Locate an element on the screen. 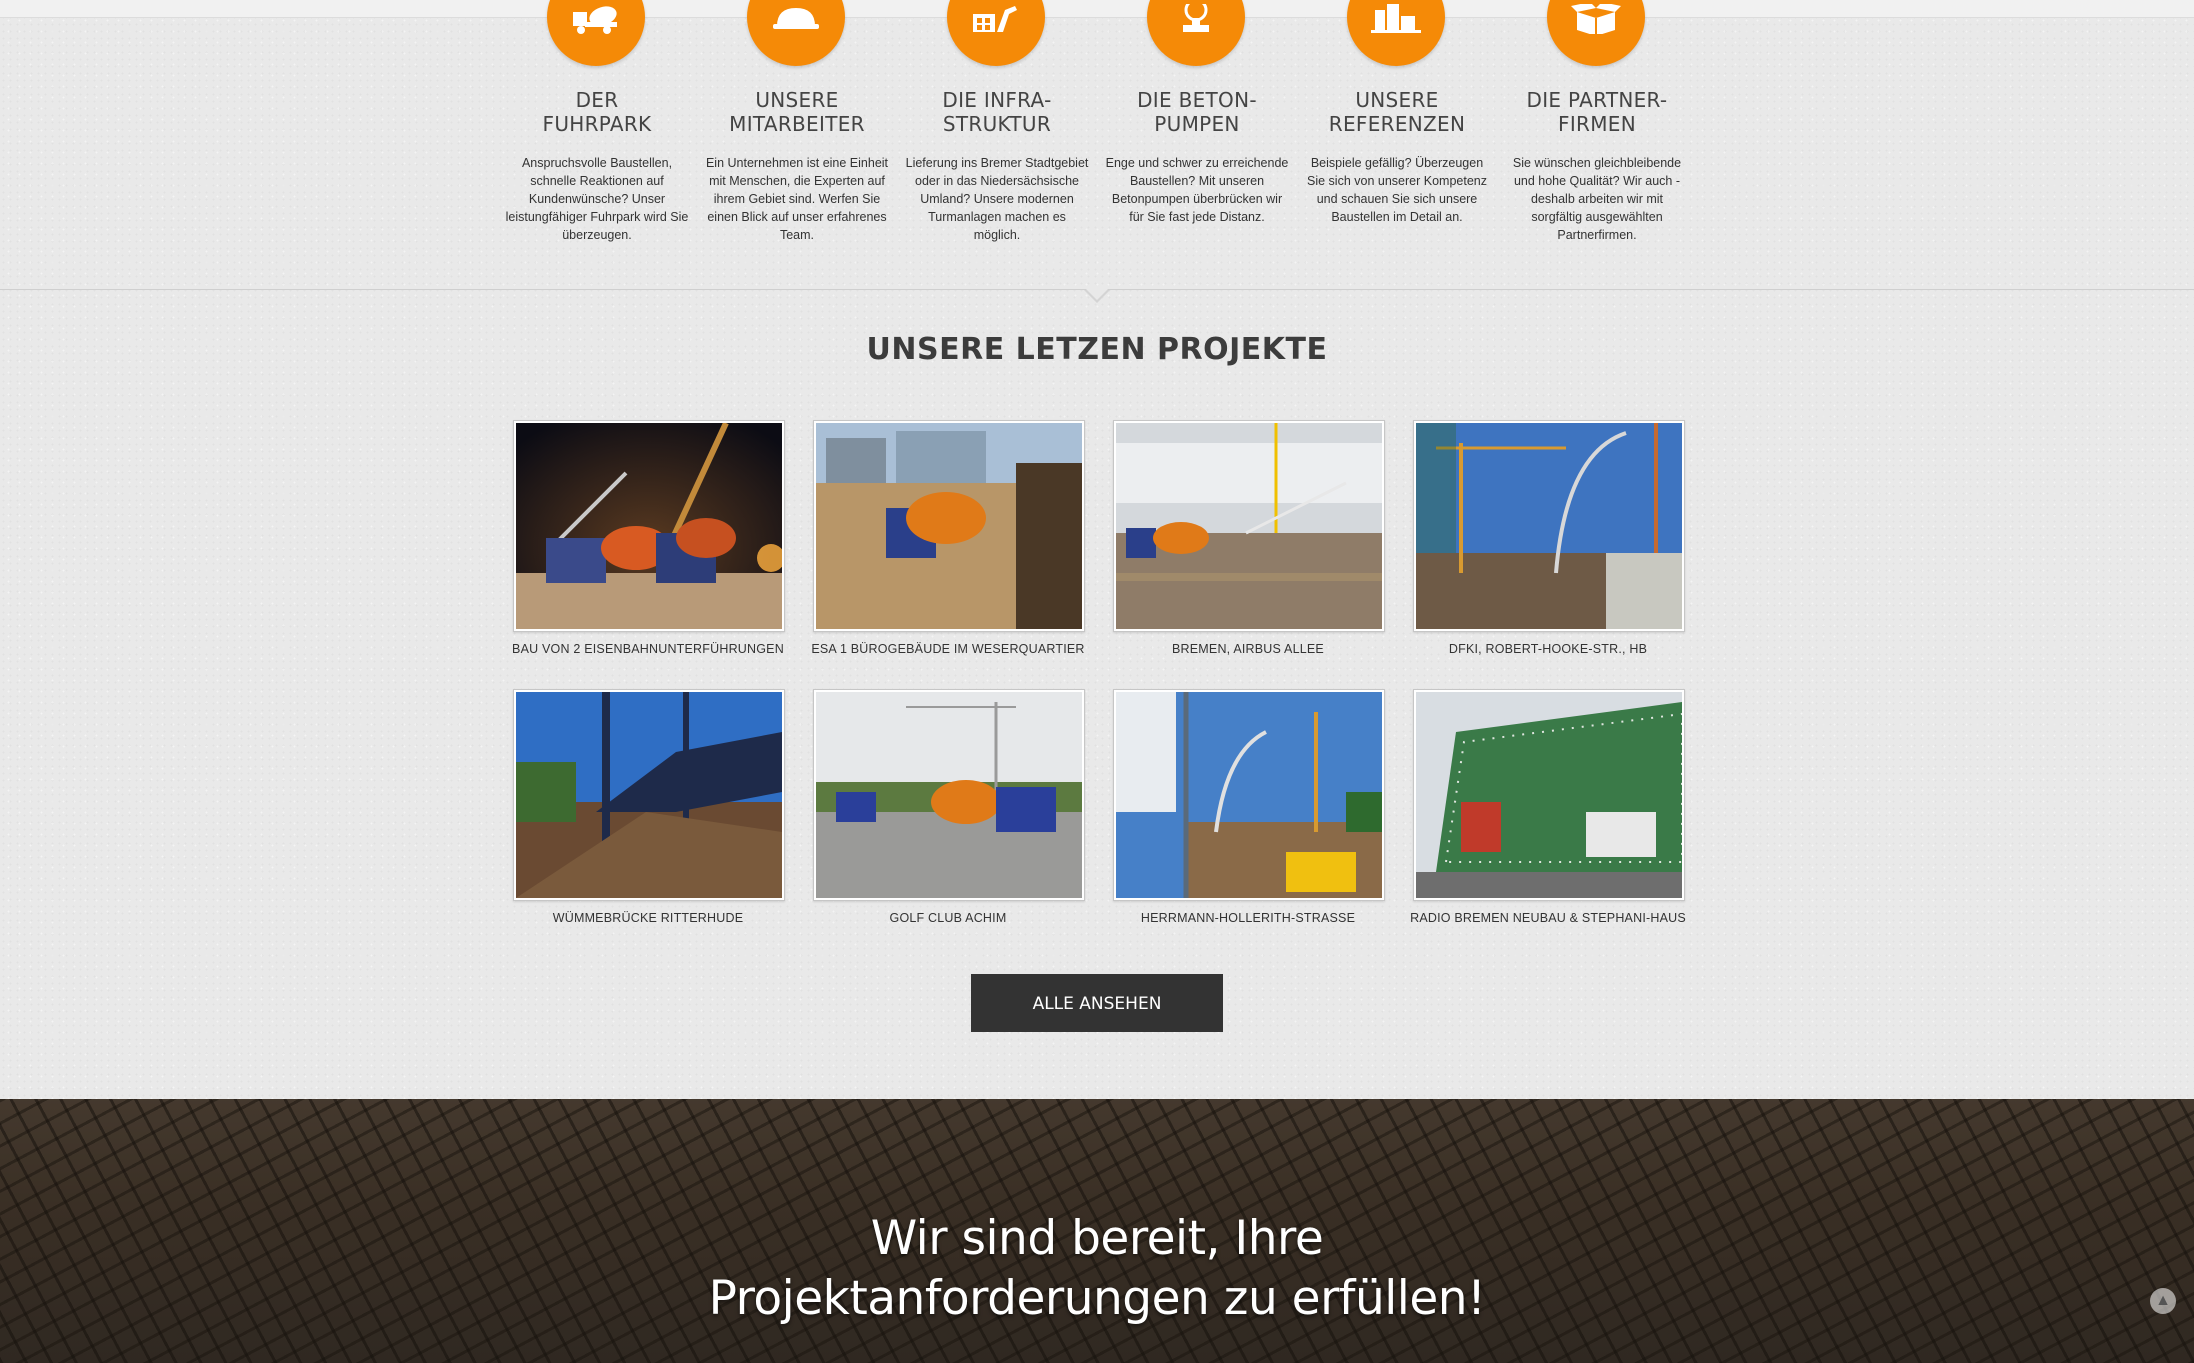 The width and height of the screenshot is (2194, 1363). pump-gauge-icon is located at coordinates (1196, 33).